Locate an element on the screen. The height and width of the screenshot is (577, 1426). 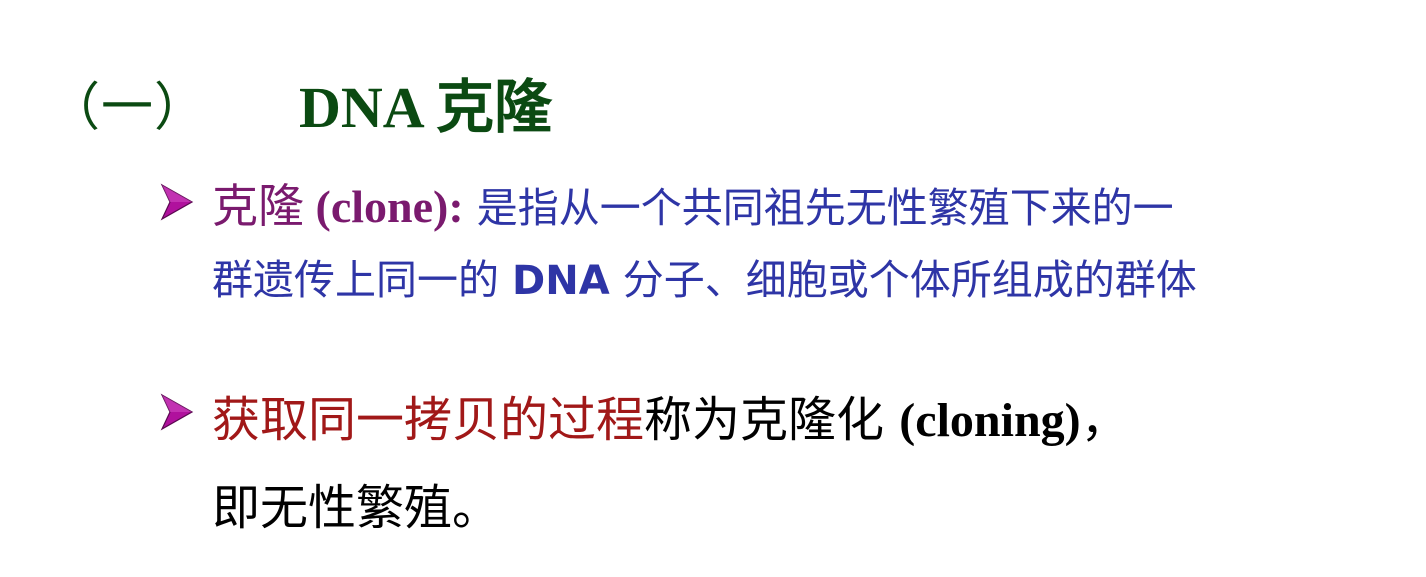
definition-text-2: 群遗传上同一的 is located at coordinates (362, 280).